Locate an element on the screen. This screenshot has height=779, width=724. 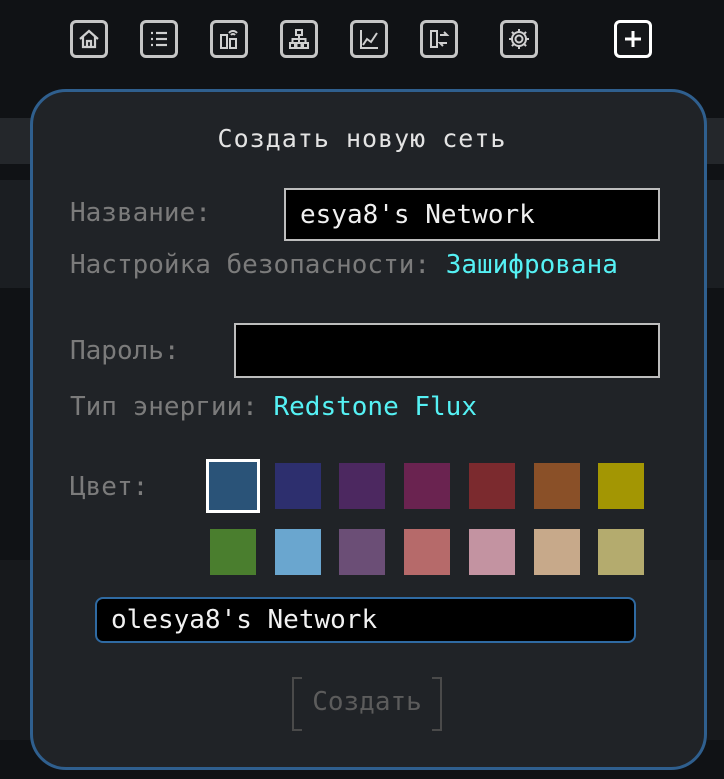
wireless-connector-icon is located at coordinates (229, 39).